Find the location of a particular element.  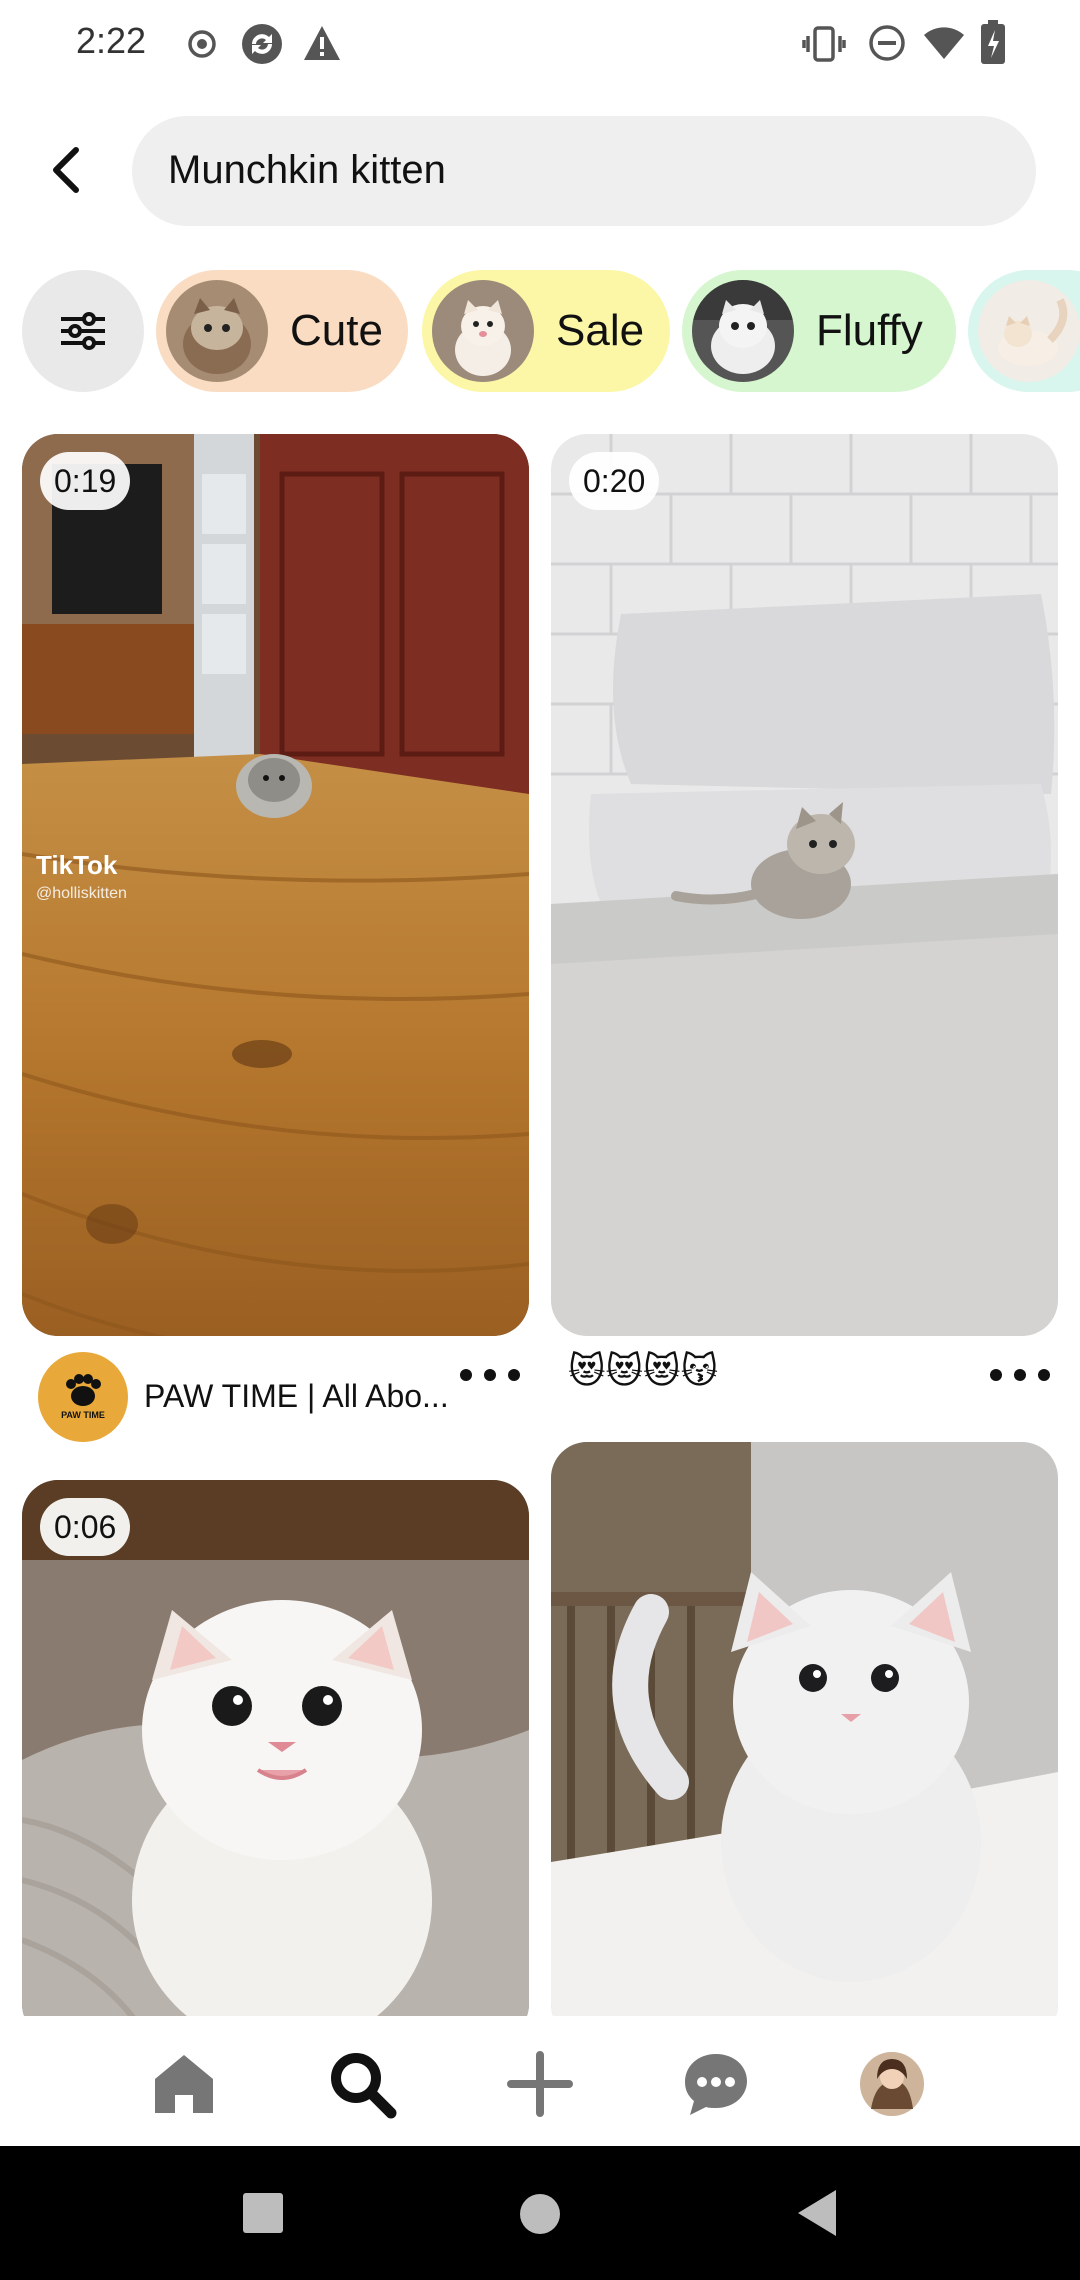

bottom-nav is located at coordinates (540, 2081).